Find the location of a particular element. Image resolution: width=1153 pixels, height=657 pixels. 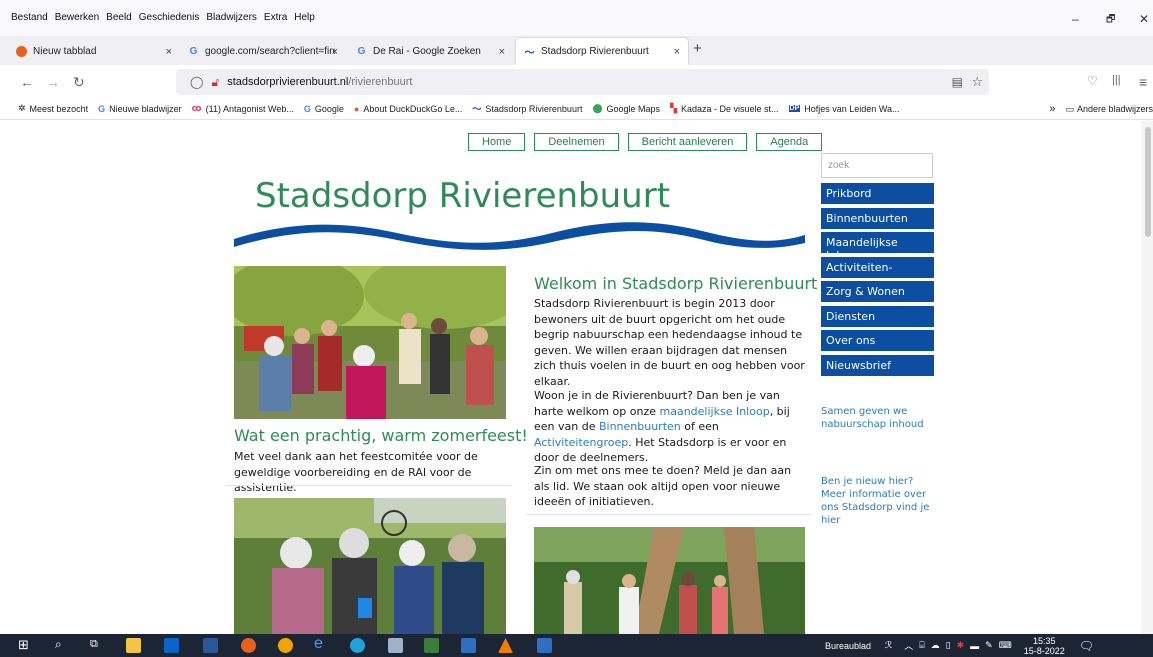

close-window-button: ✕ is located at coordinates (1144, 19).